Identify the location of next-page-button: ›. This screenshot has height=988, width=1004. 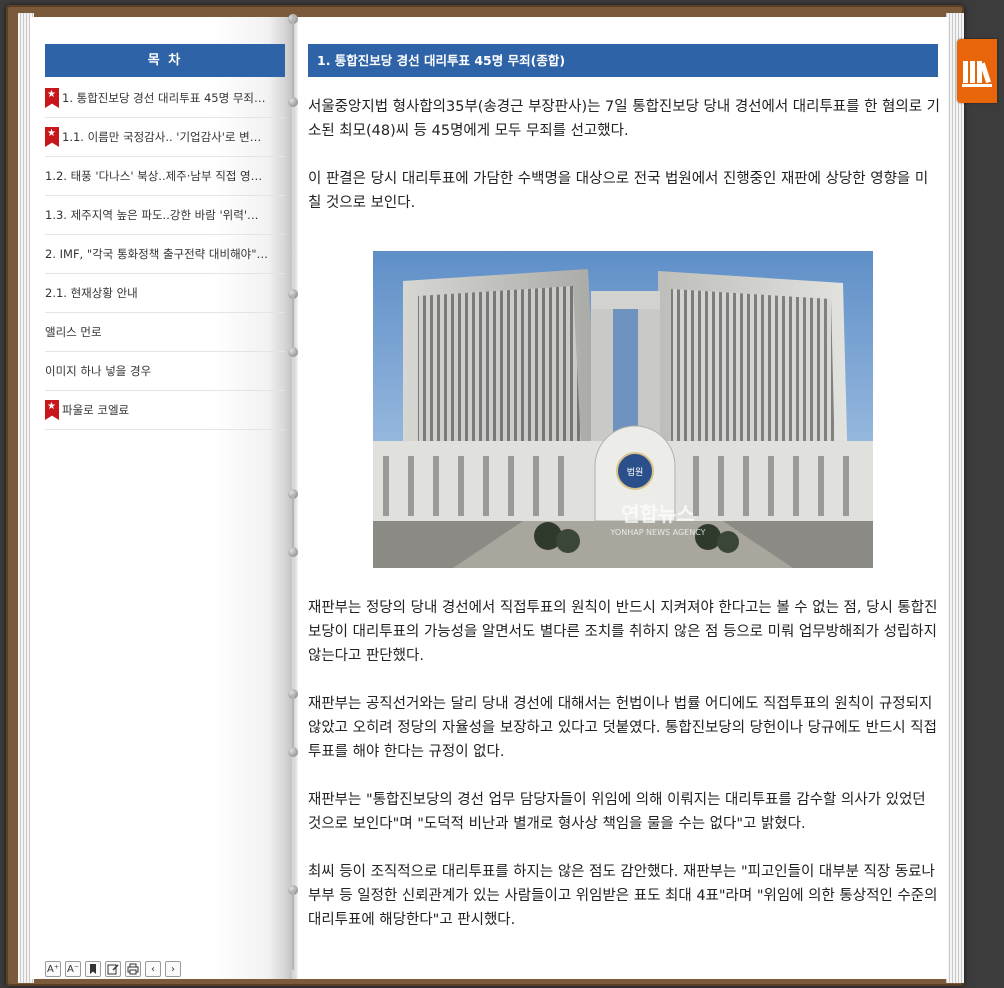
(173, 969).